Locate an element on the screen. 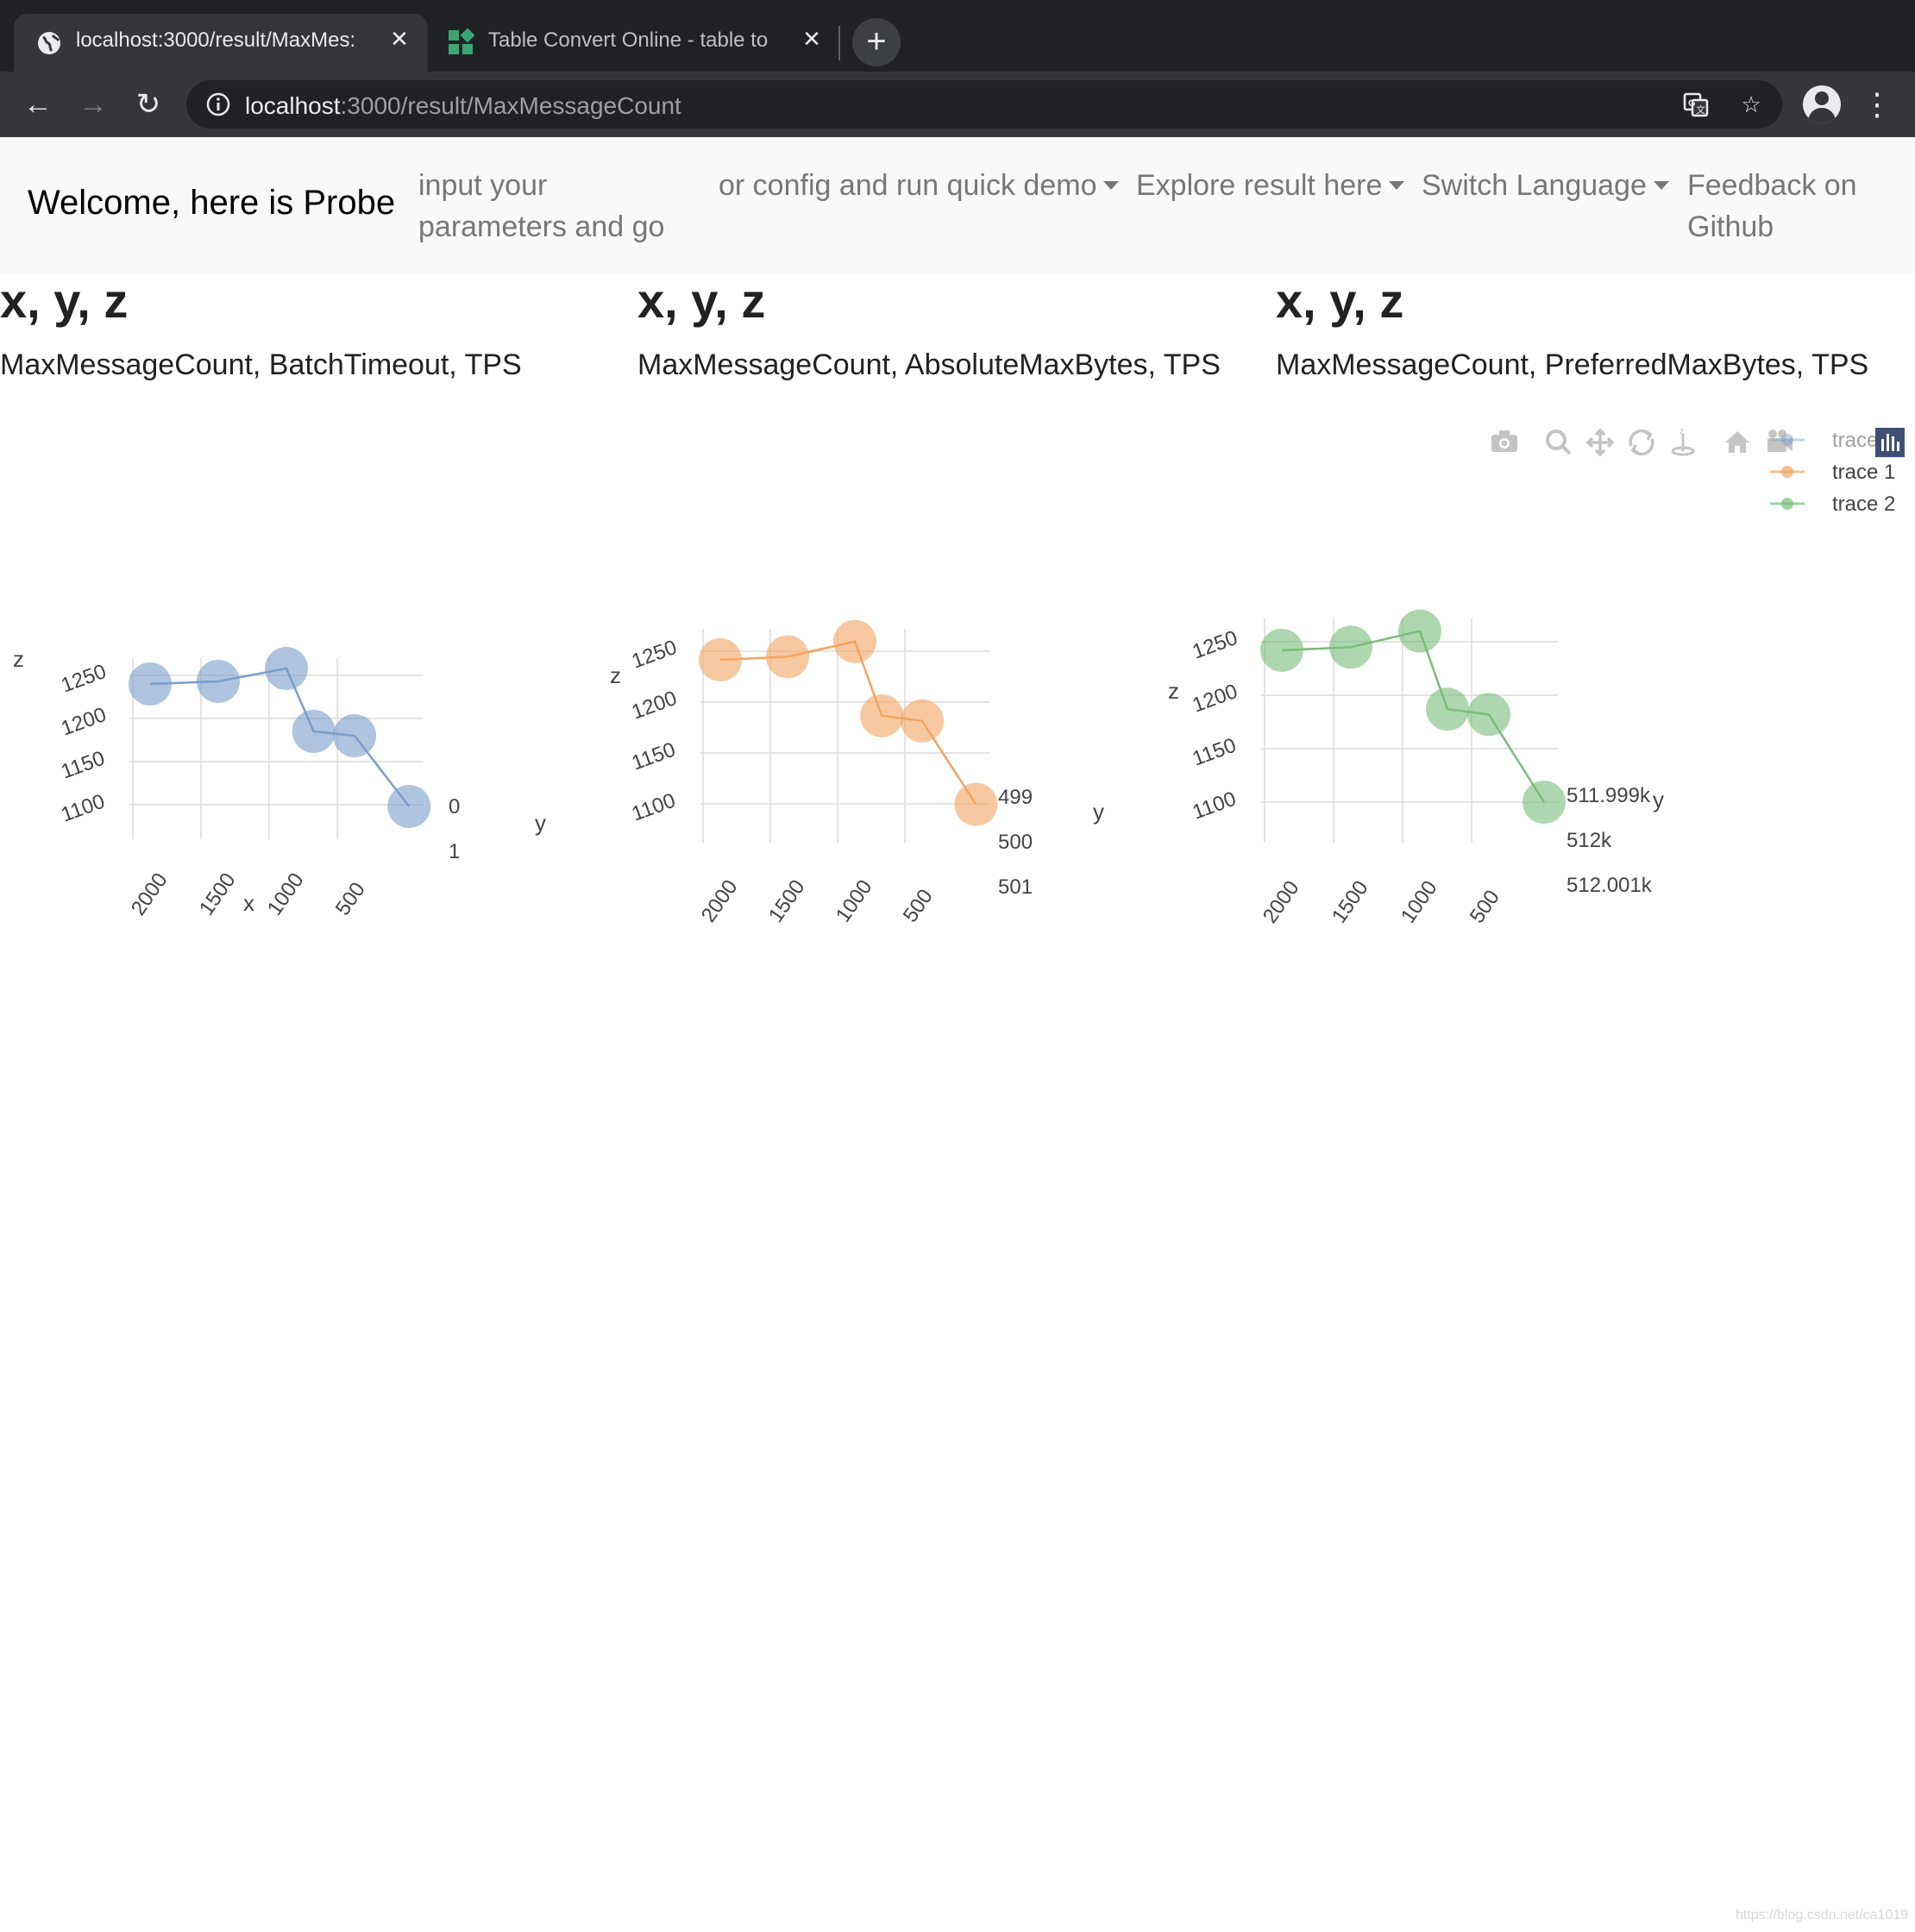 The width and height of the screenshot is (1915, 1932). home-icon is located at coordinates (1737, 442).